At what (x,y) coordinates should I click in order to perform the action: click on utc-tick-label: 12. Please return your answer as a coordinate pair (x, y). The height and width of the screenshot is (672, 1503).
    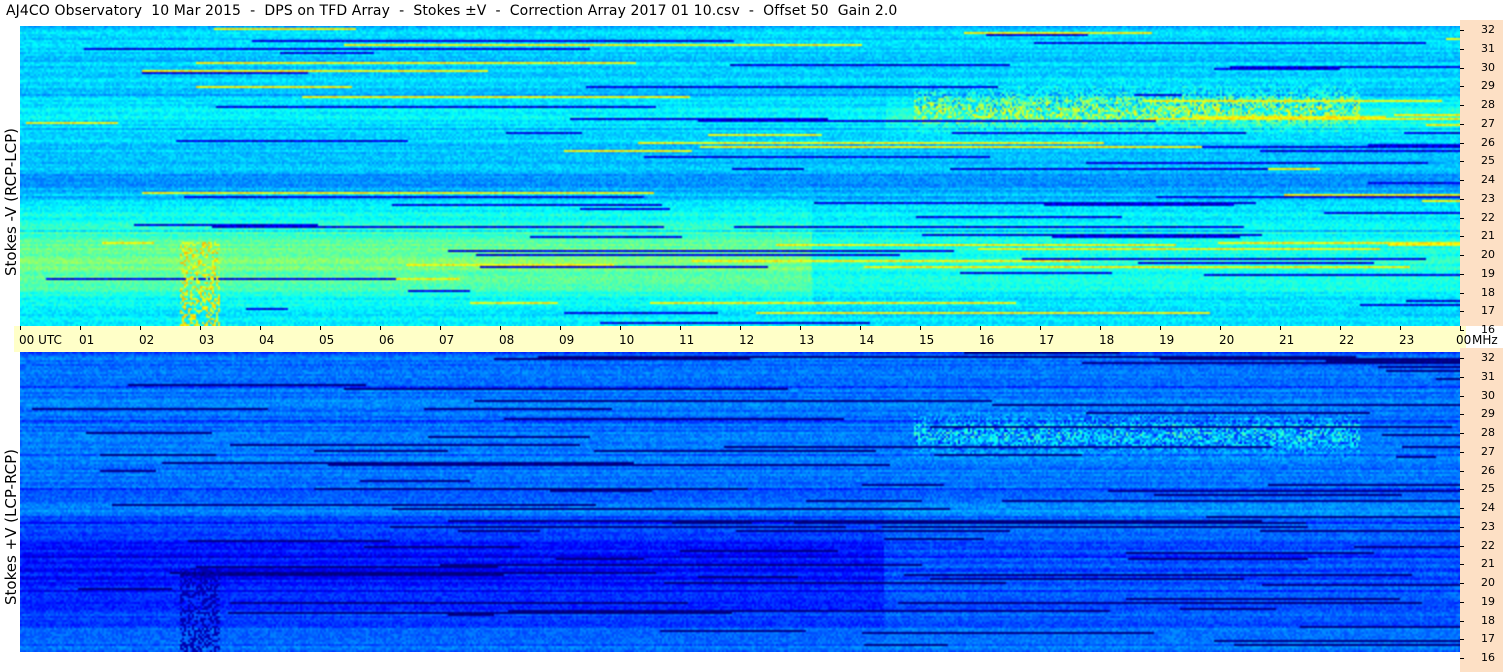
    Looking at the image, I should click on (747, 340).